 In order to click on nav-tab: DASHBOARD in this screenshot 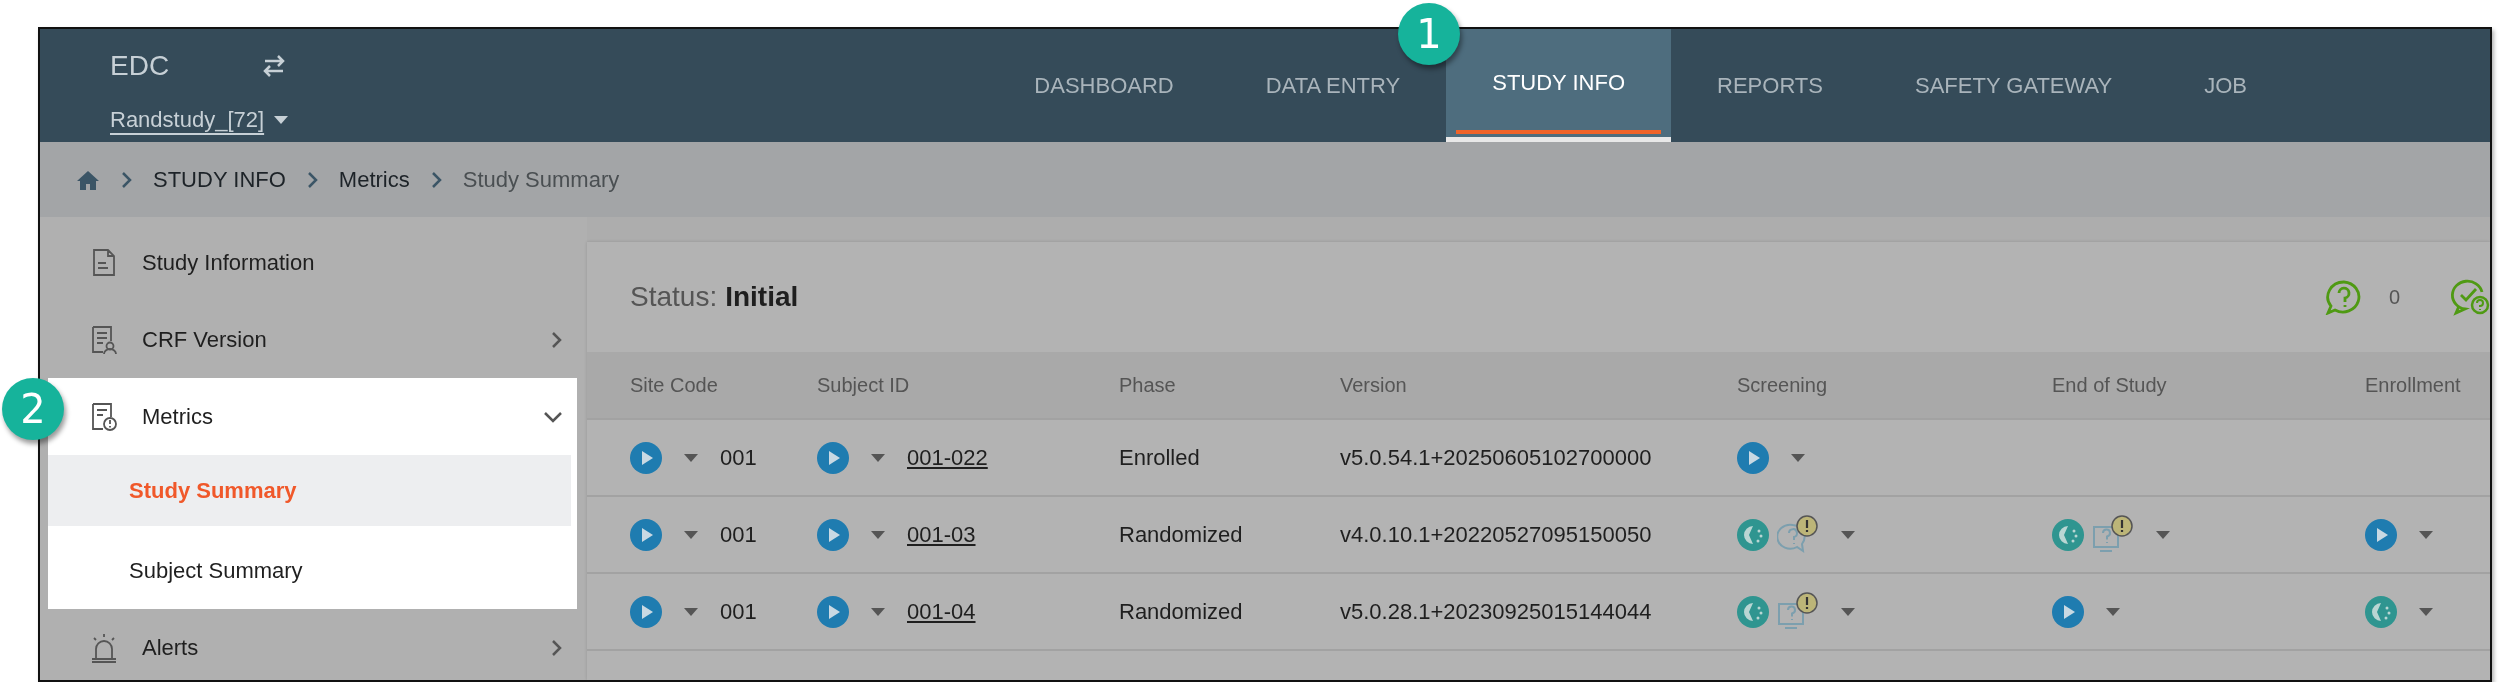, I will do `click(1104, 85)`.